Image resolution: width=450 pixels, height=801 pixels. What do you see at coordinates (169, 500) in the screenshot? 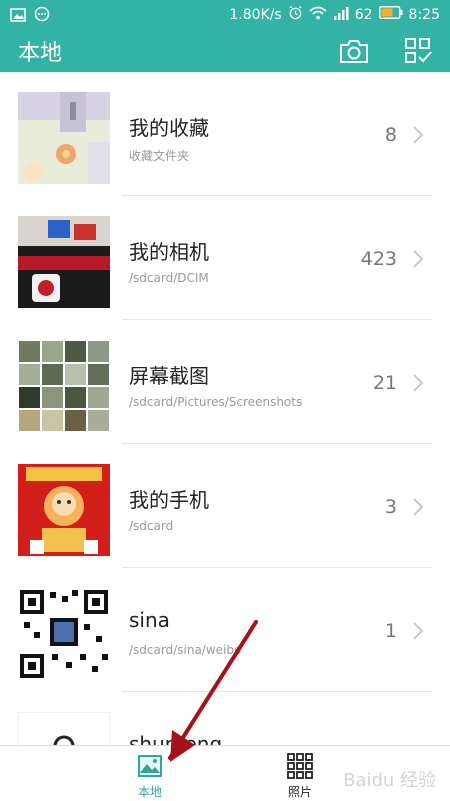
I see `album-name: 我的手机` at bounding box center [169, 500].